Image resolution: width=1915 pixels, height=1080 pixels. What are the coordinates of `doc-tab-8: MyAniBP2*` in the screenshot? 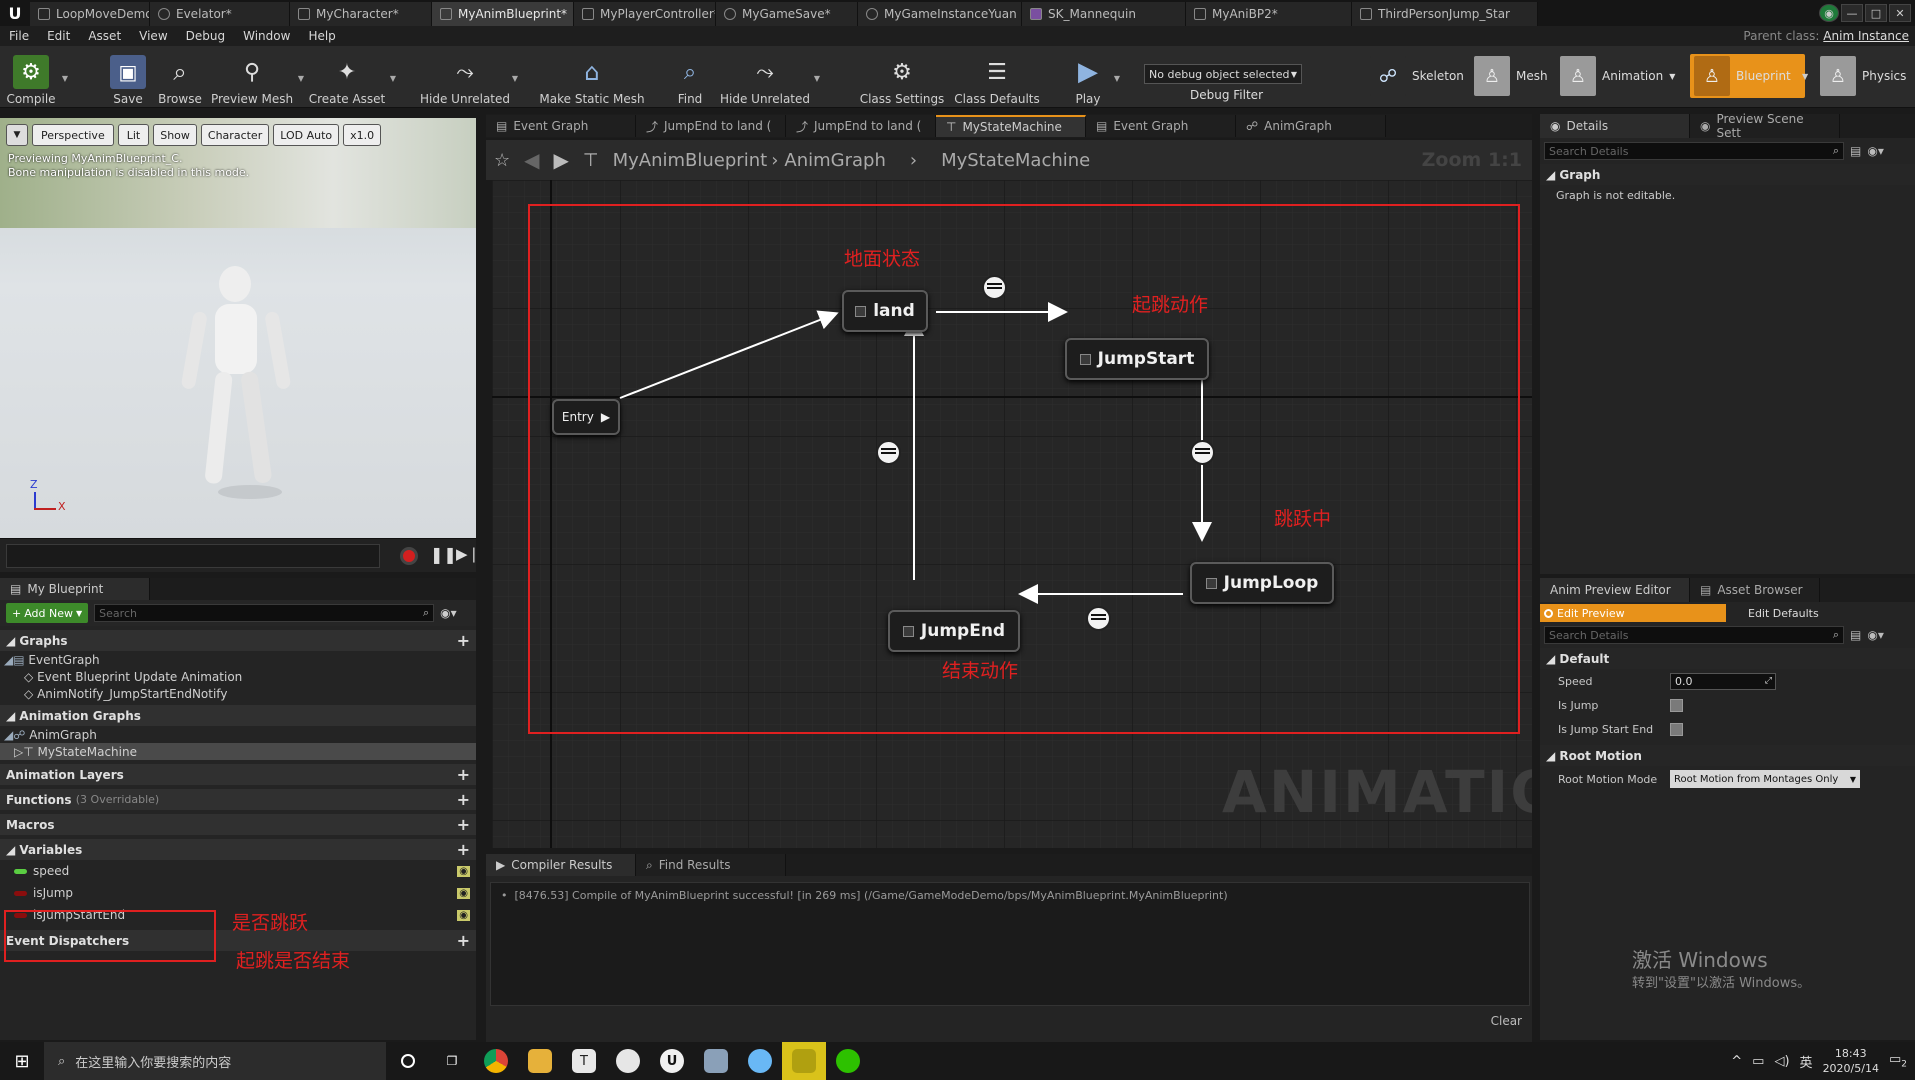 It's located at (1269, 14).